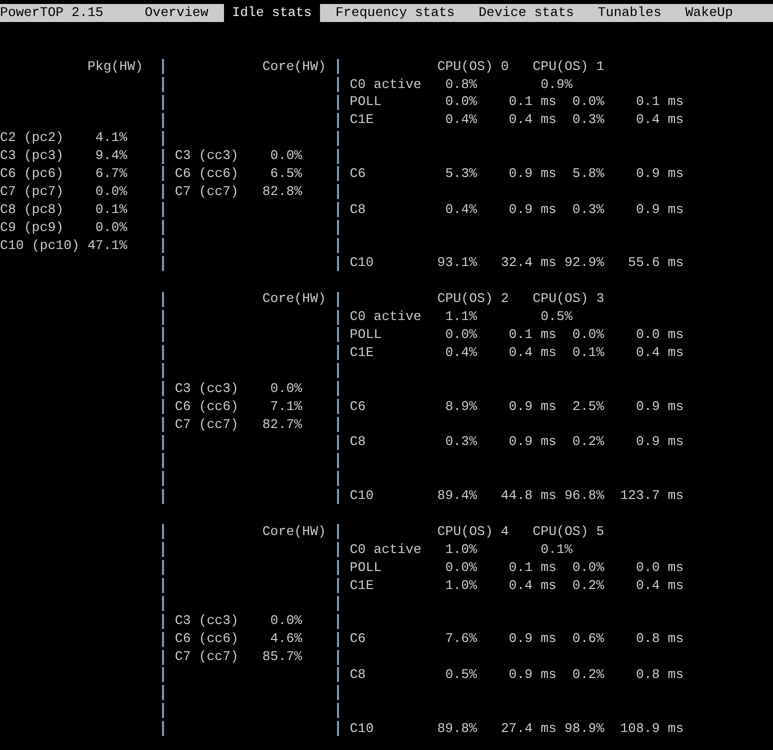  Describe the element at coordinates (584, 729) in the screenshot. I see `percentage-value: 98.9%` at that location.